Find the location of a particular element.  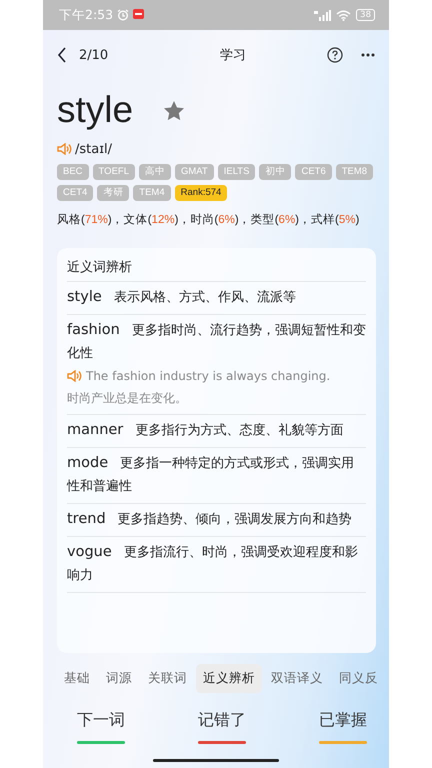

star-icon is located at coordinates (174, 110).